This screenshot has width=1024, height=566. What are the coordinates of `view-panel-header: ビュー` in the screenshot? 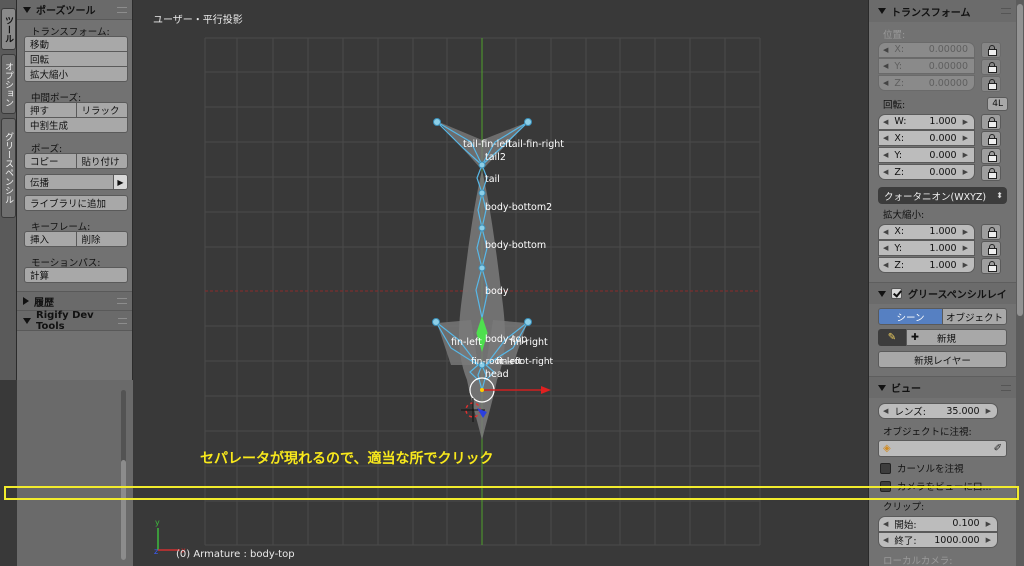 It's located at (942, 387).